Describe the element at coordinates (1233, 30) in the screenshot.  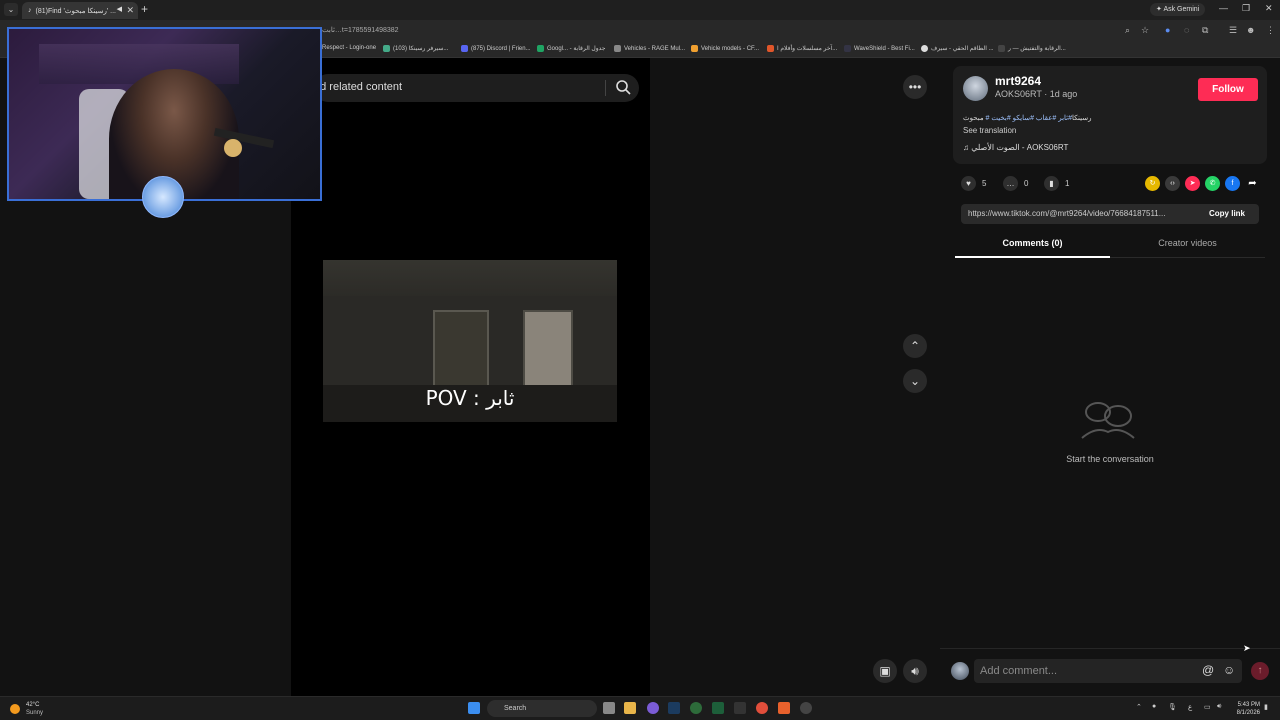
I see `tab-search-icon: ☰` at that location.